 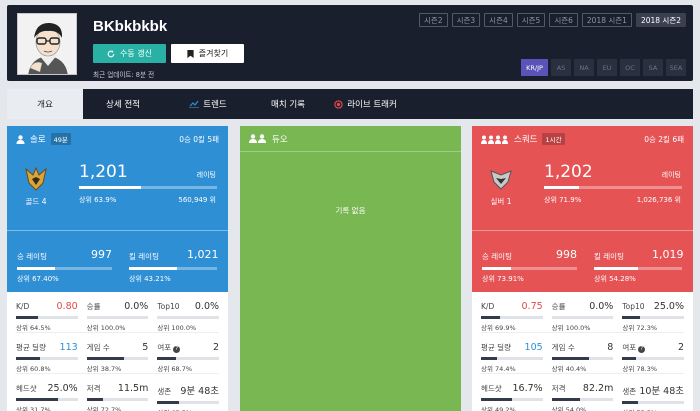 What do you see at coordinates (466, 20) in the screenshot?
I see `season-tab-1: 시즌3` at bounding box center [466, 20].